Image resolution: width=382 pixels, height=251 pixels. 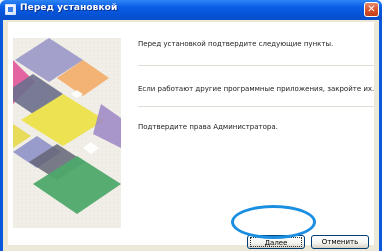 What do you see at coordinates (69, 8) in the screenshot?
I see `window-title: Перед установкой` at bounding box center [69, 8].